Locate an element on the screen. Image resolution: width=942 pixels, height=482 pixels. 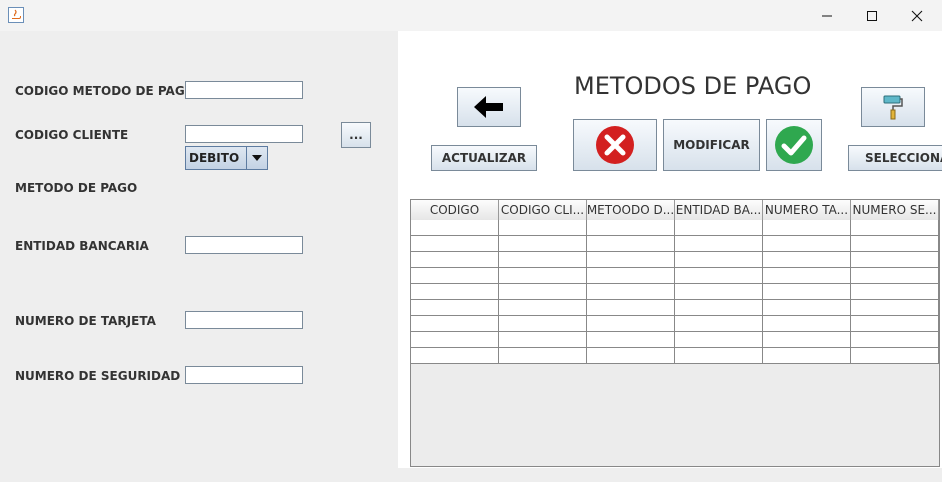
maximize-button is located at coordinates (872, 15).